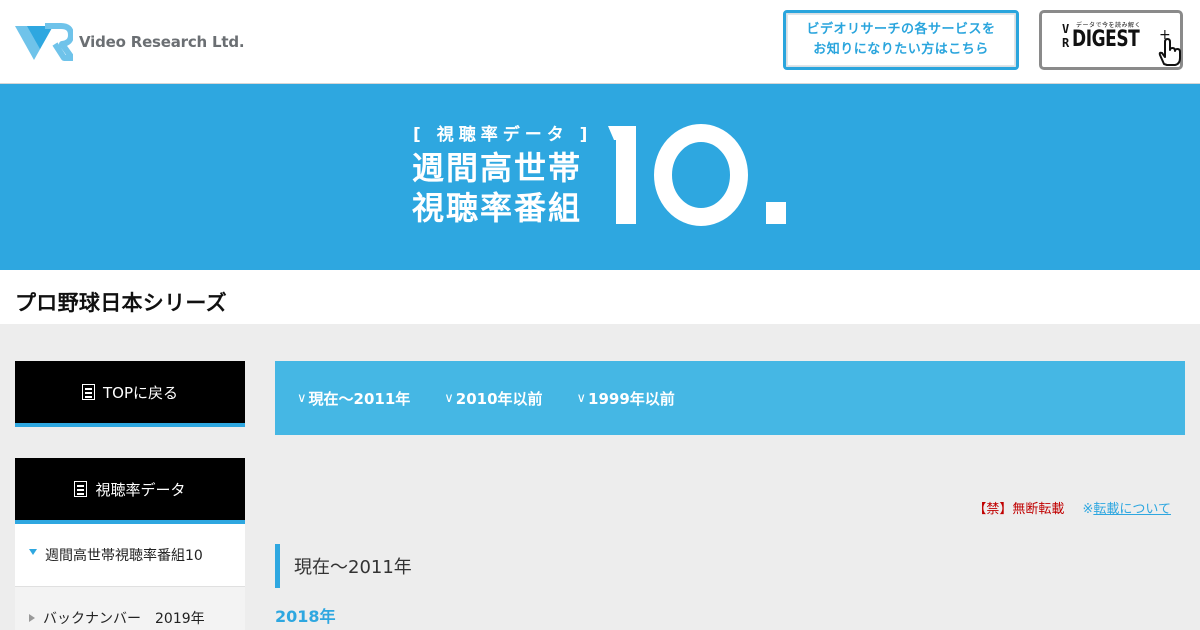  Describe the element at coordinates (1088, 509) in the screenshot. I see `note-mark: ※` at that location.